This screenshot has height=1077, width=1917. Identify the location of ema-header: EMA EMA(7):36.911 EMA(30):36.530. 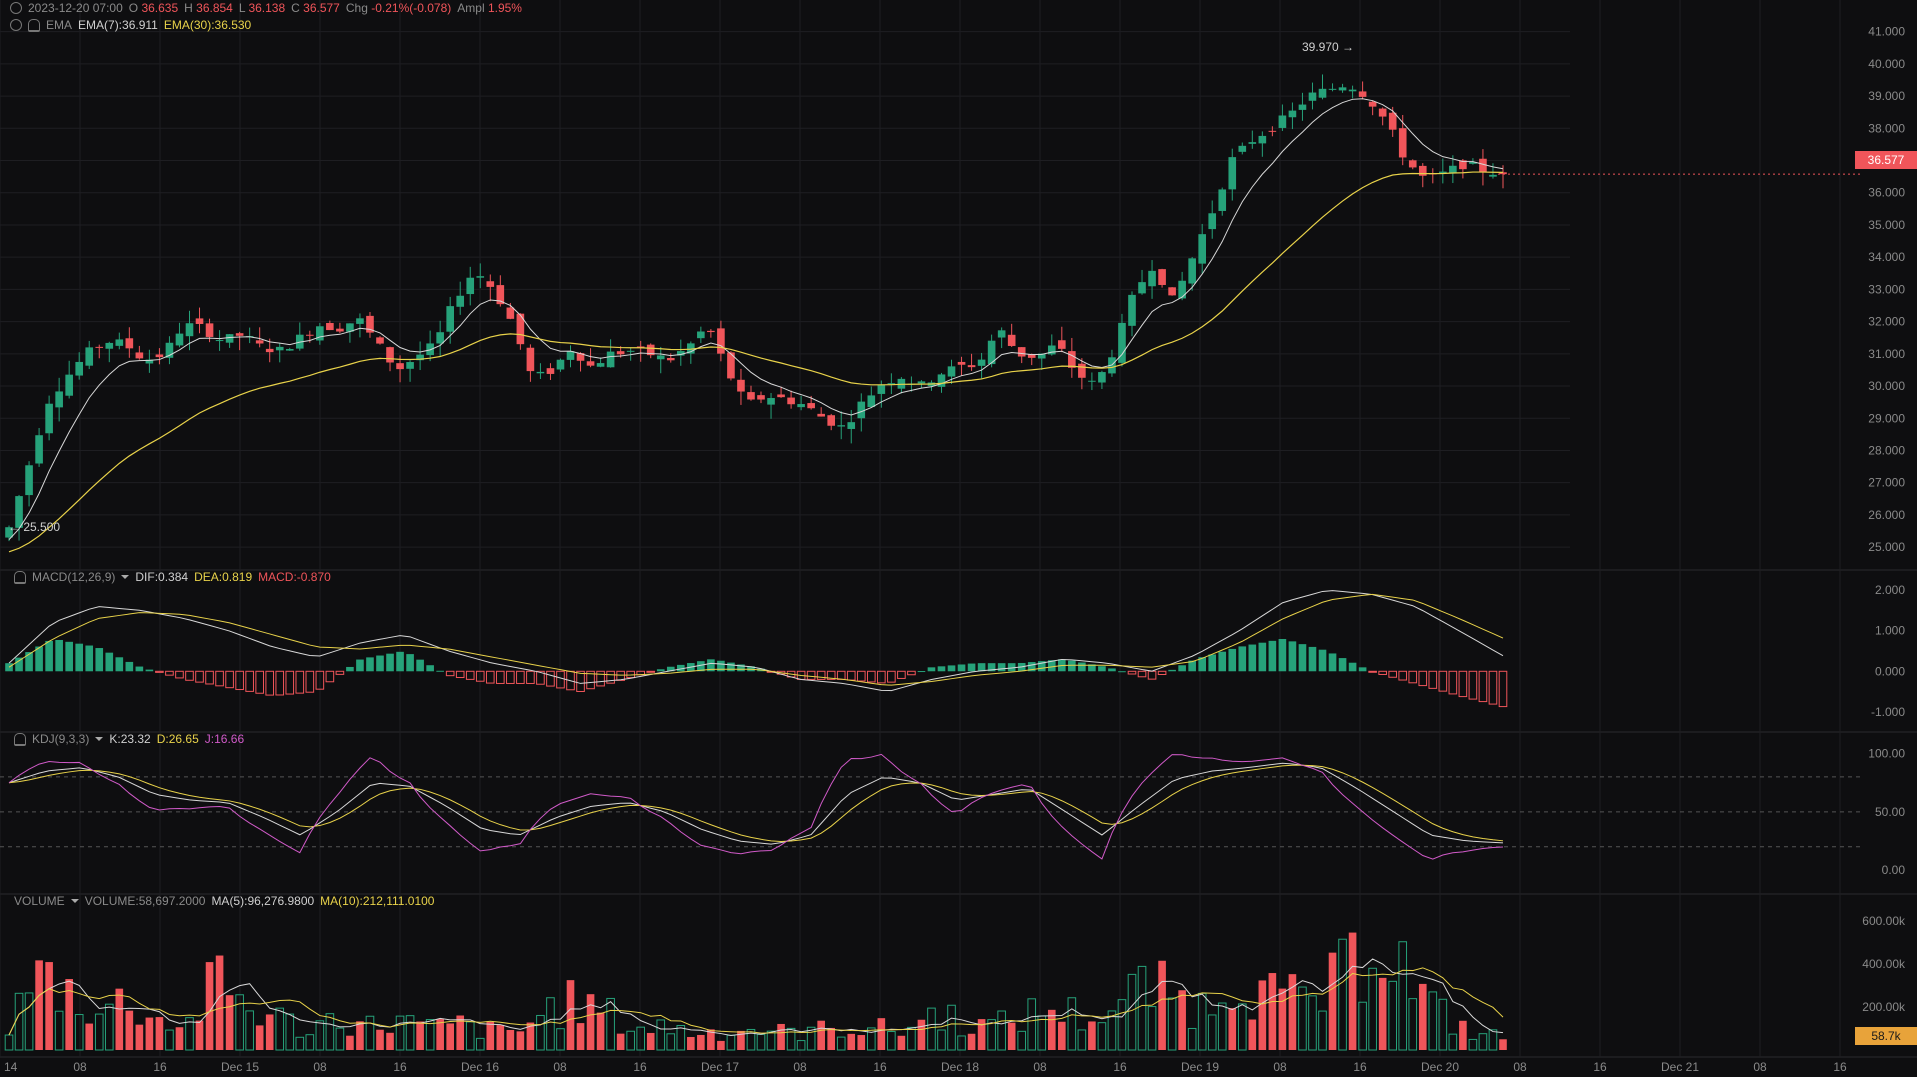
(130, 25).